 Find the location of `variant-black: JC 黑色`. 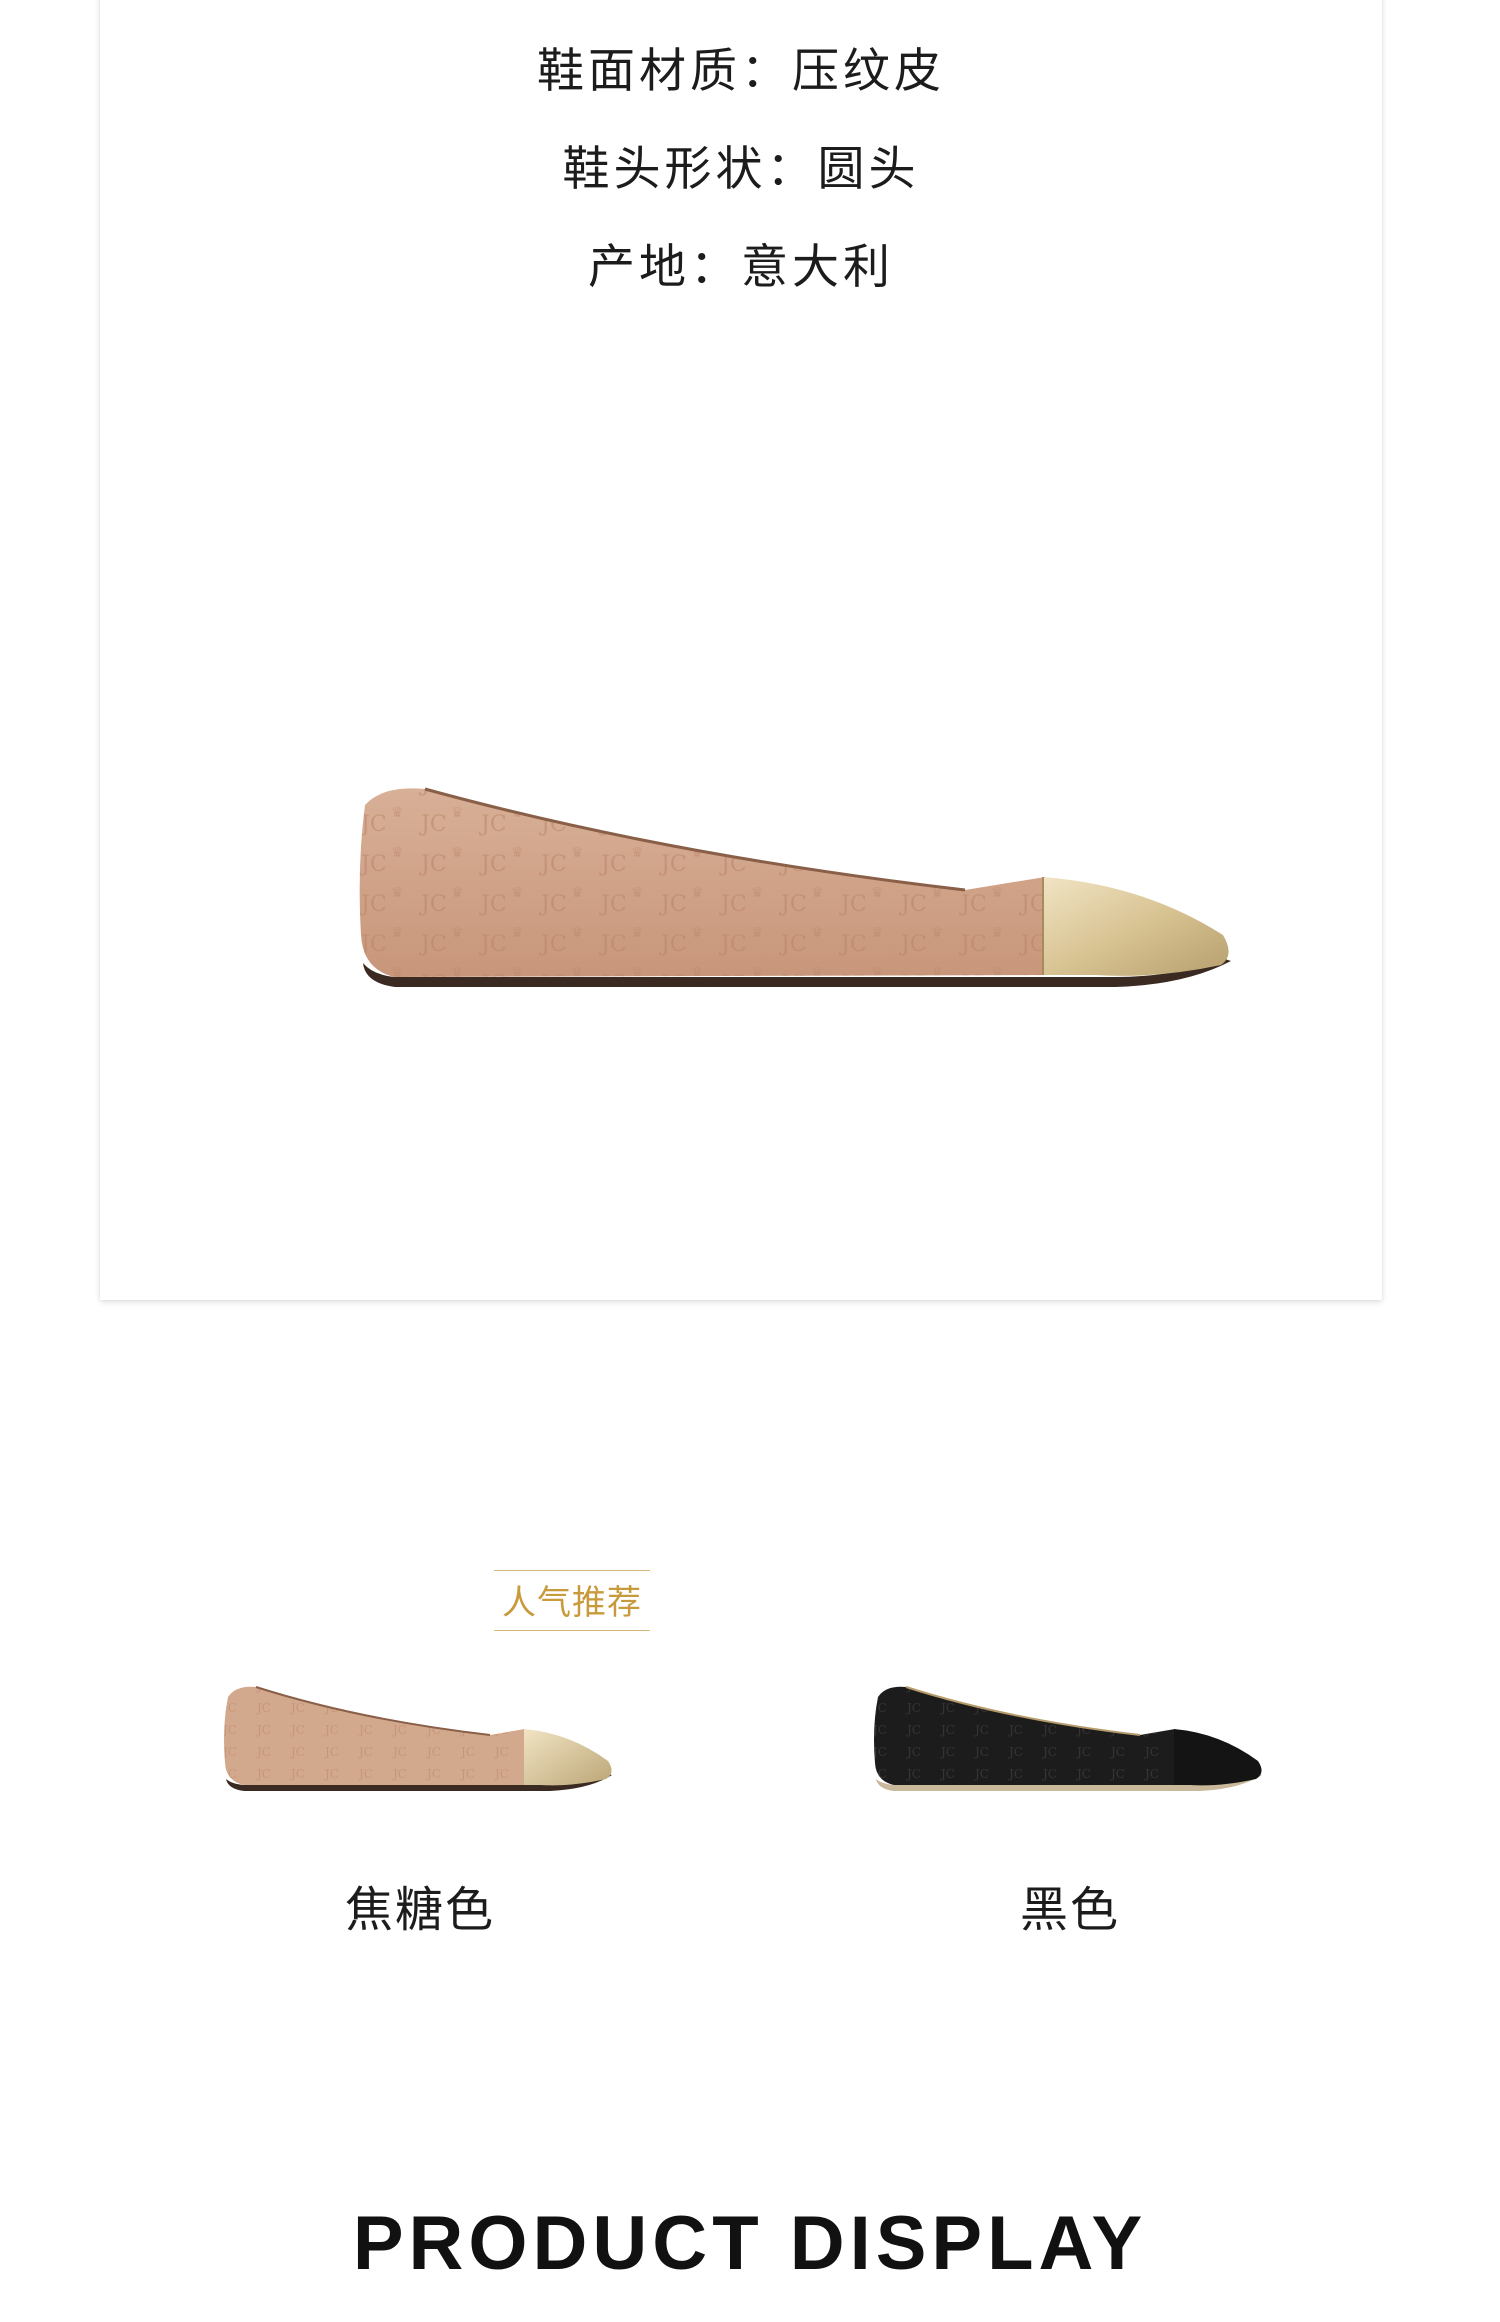

variant-black: JC 黑色 is located at coordinates (1070, 1806).